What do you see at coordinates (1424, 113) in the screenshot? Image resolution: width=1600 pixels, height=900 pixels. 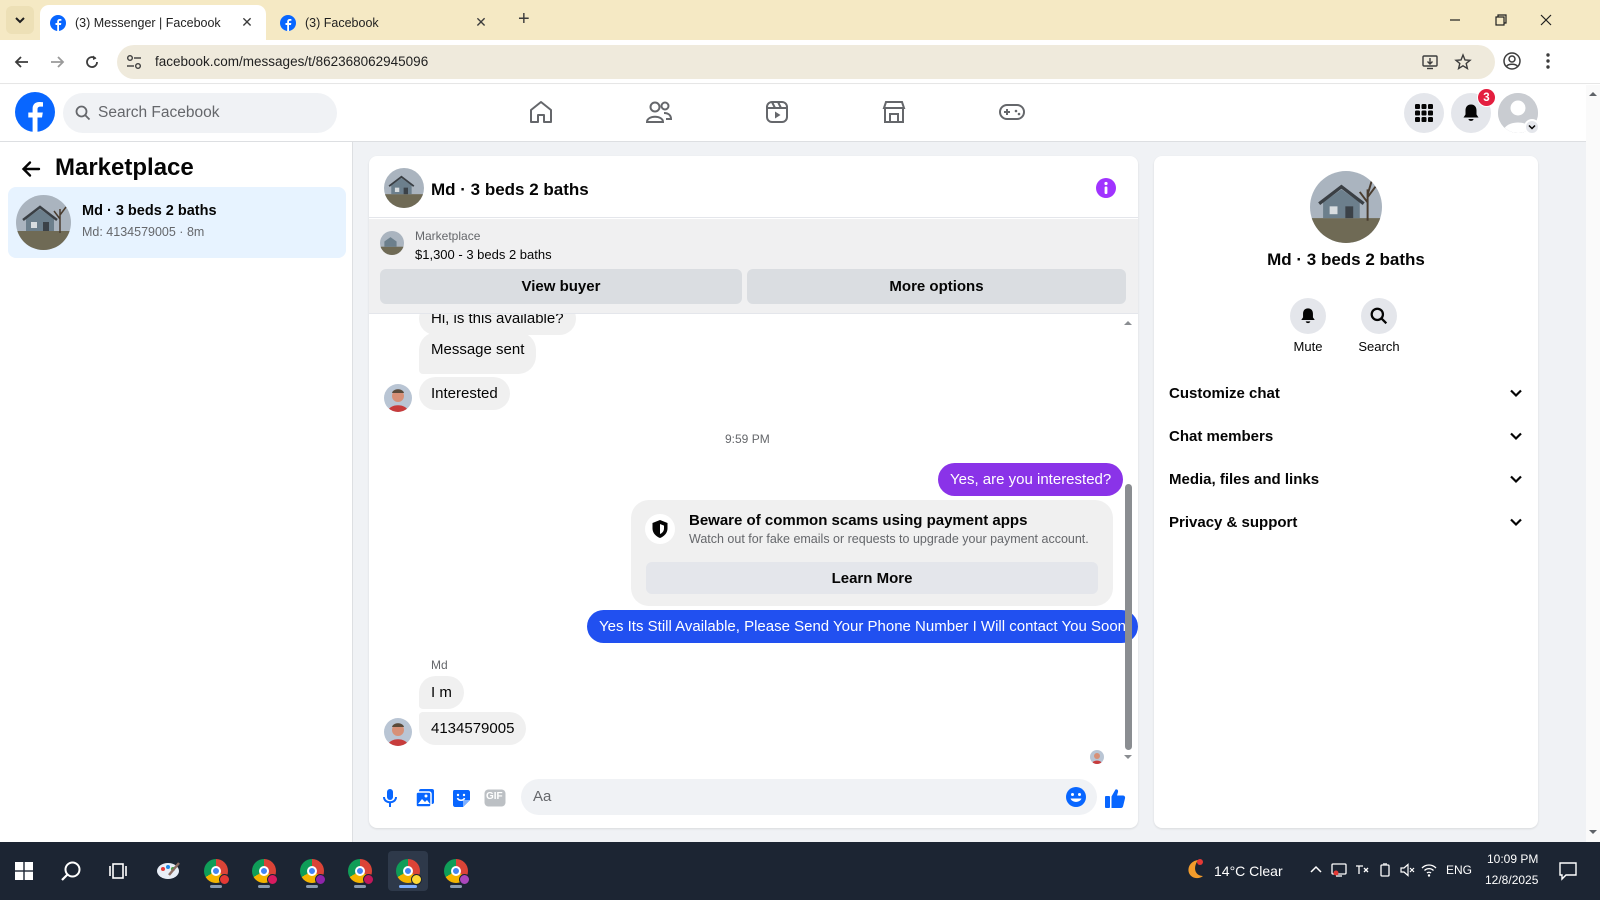 I see `menu-button` at bounding box center [1424, 113].